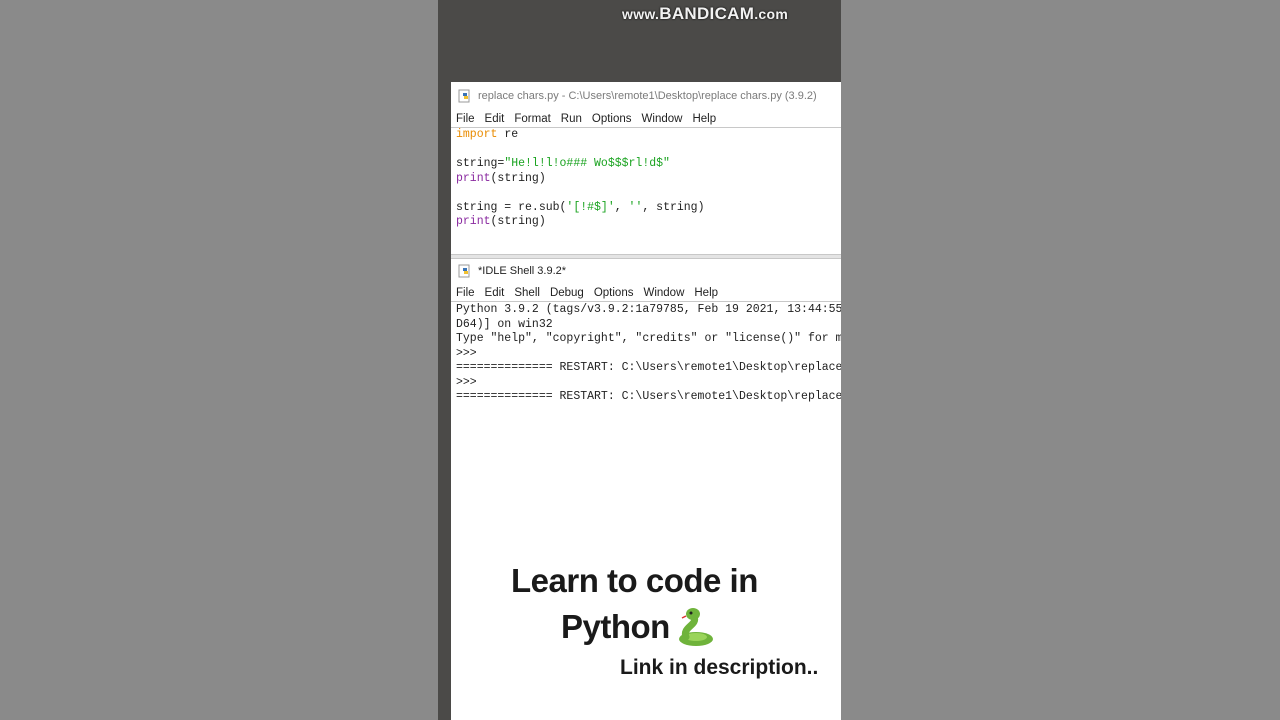 The height and width of the screenshot is (720, 1280). What do you see at coordinates (634, 580) in the screenshot?
I see `promo-line-1: Learn to code in` at bounding box center [634, 580].